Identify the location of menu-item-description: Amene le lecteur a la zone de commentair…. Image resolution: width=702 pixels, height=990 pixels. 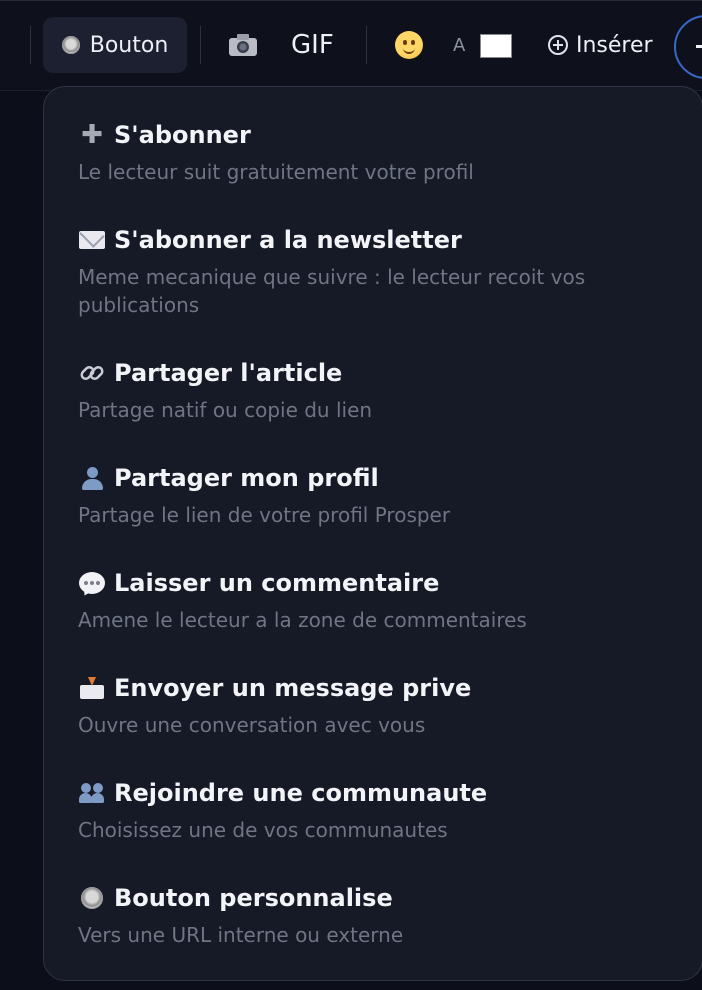
(302, 620).